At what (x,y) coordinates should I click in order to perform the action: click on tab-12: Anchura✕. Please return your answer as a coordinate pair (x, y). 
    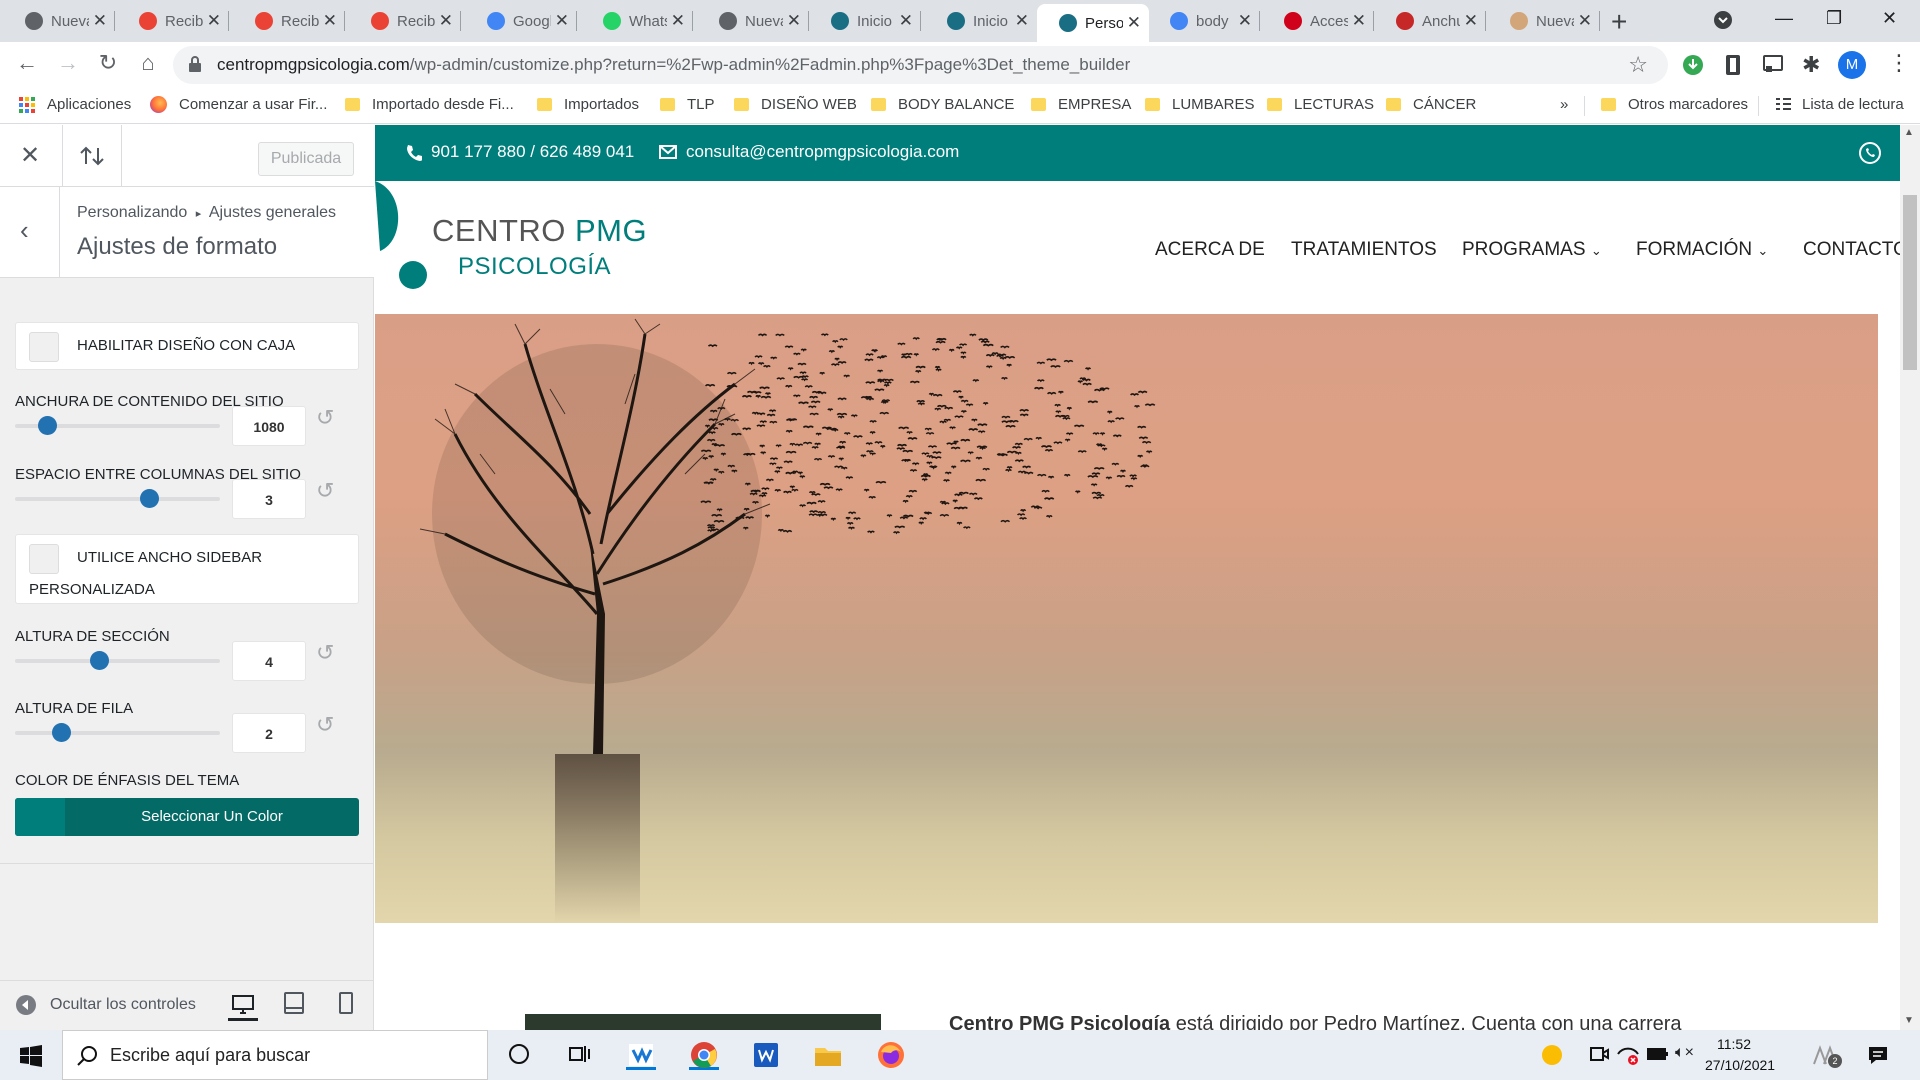
    Looking at the image, I should click on (1430, 21).